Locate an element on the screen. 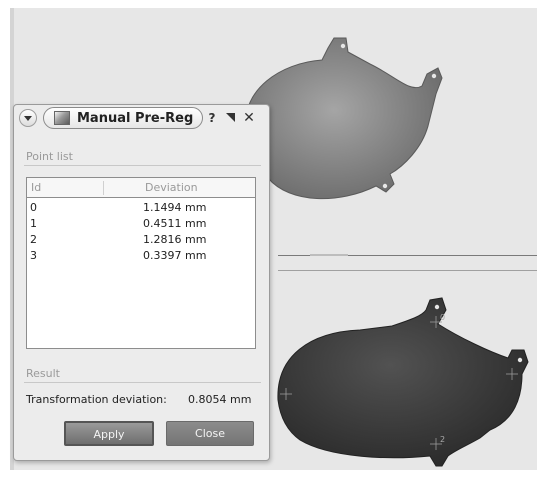 The image size is (537, 480). close-icon: ✕ is located at coordinates (249, 118).